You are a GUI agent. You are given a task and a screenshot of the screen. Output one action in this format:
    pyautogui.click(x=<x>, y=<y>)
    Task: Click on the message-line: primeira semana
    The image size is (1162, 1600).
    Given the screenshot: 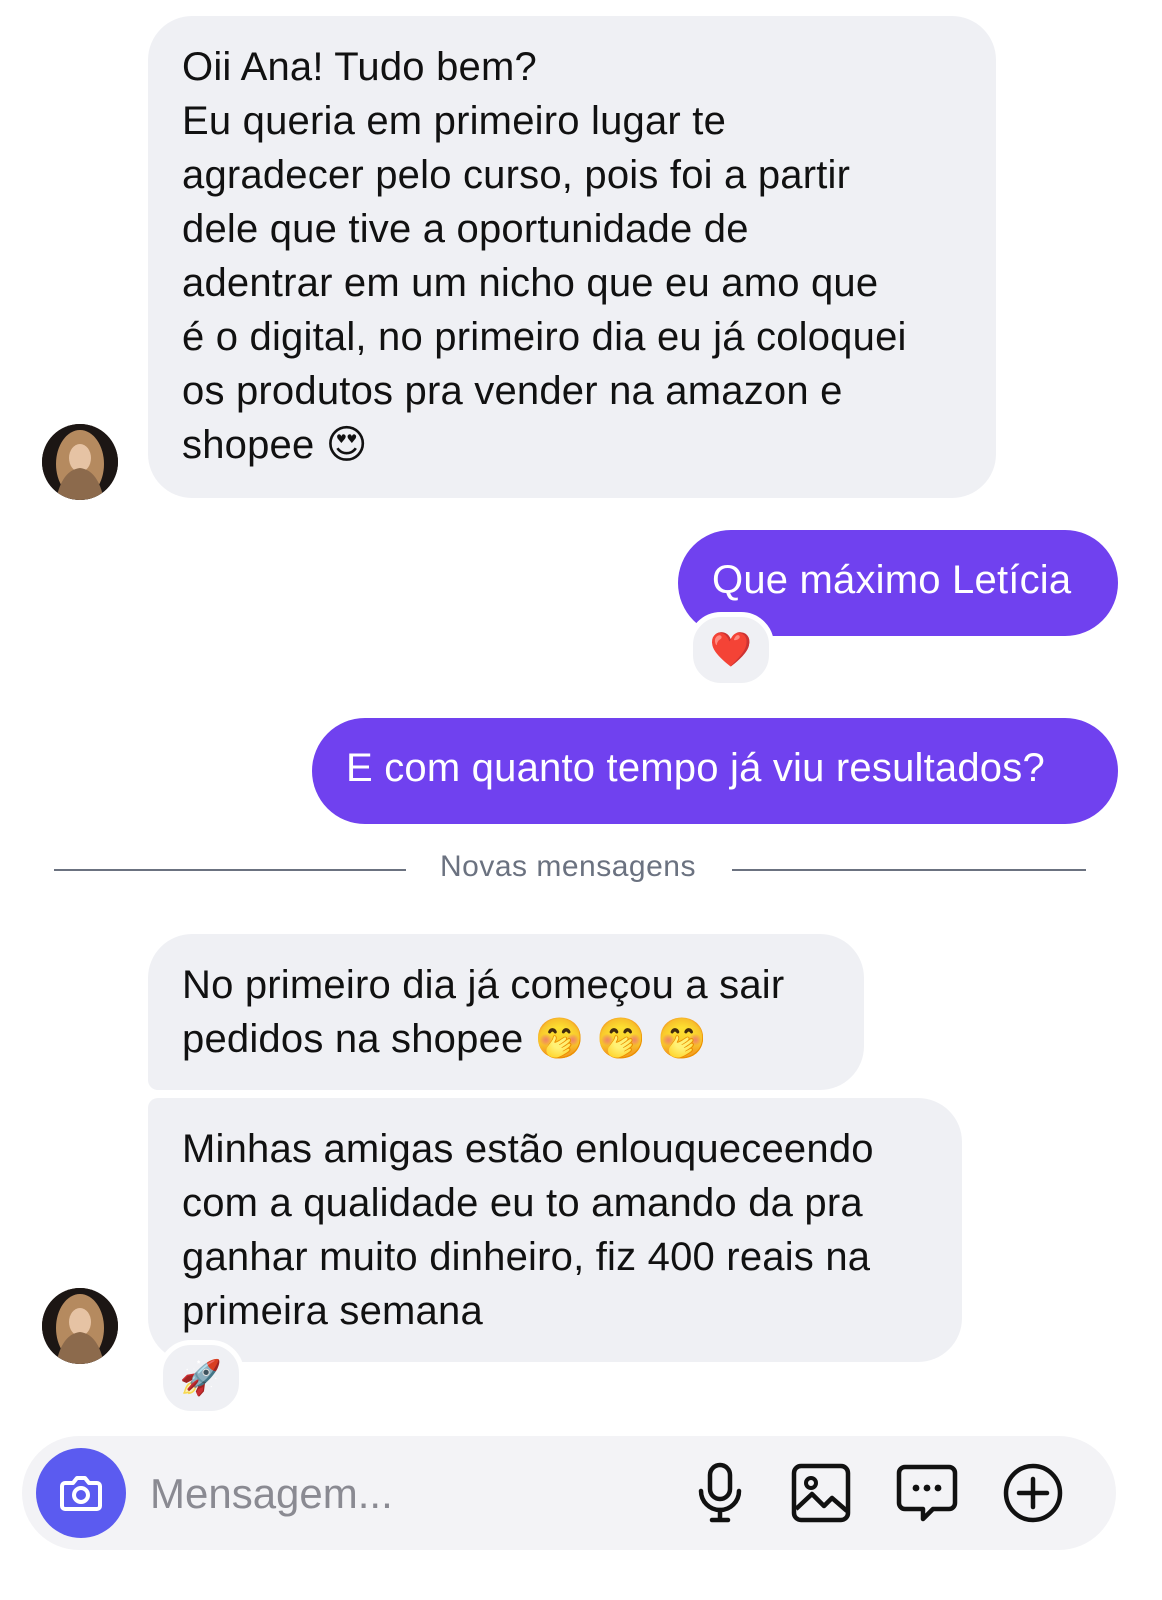 What is the action you would take?
    pyautogui.click(x=332, y=1311)
    